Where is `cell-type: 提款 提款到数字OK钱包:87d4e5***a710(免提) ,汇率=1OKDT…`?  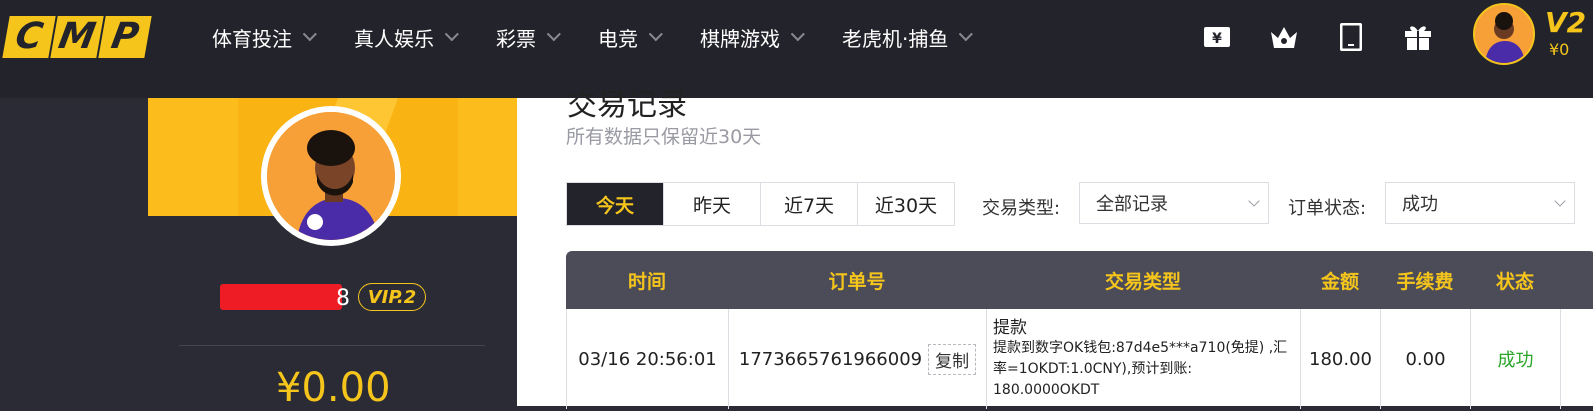 cell-type: 提款 提款到数字OK钱包:87d4e5***a710(免提) ,汇率=1OKDT… is located at coordinates (1144, 359).